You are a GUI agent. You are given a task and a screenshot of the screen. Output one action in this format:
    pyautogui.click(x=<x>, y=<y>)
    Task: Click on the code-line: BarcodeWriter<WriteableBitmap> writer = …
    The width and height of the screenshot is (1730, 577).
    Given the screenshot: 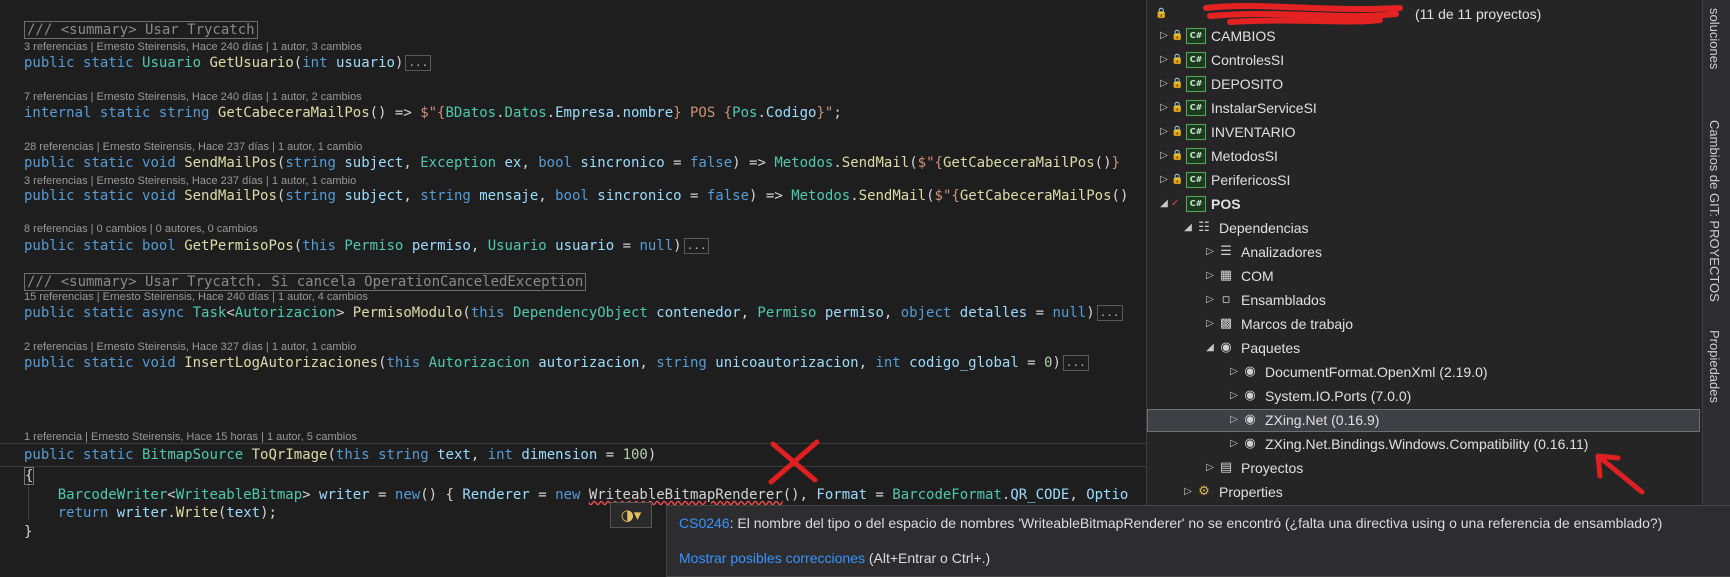 What is the action you would take?
    pyautogui.click(x=576, y=495)
    